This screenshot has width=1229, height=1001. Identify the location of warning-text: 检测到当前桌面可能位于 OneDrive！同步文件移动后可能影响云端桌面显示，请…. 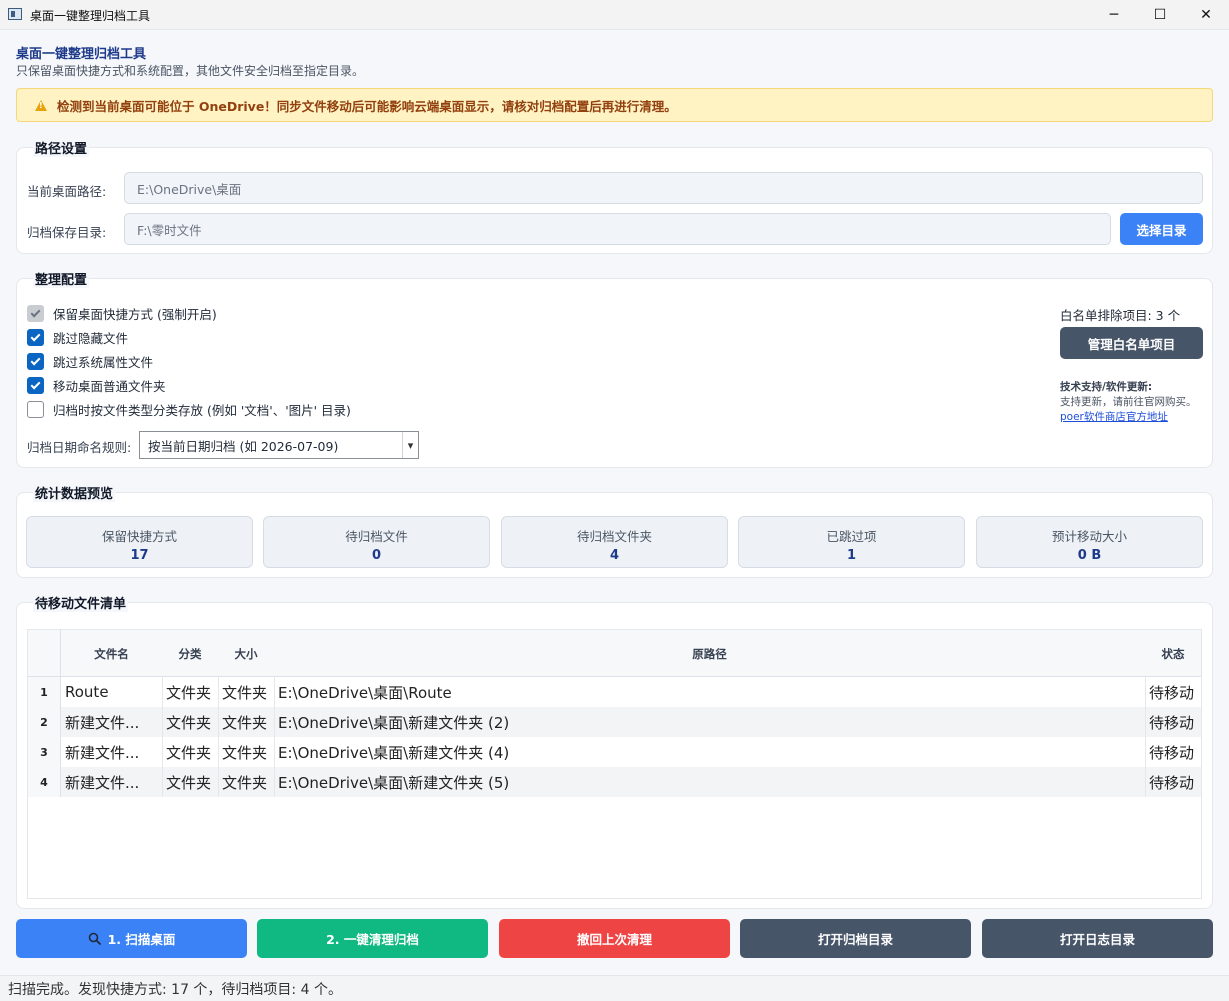
(367, 106).